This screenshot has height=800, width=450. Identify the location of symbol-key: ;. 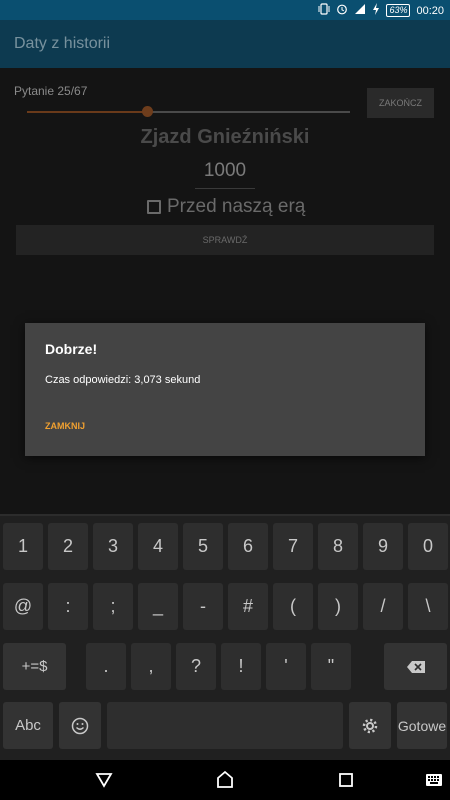
(113, 606).